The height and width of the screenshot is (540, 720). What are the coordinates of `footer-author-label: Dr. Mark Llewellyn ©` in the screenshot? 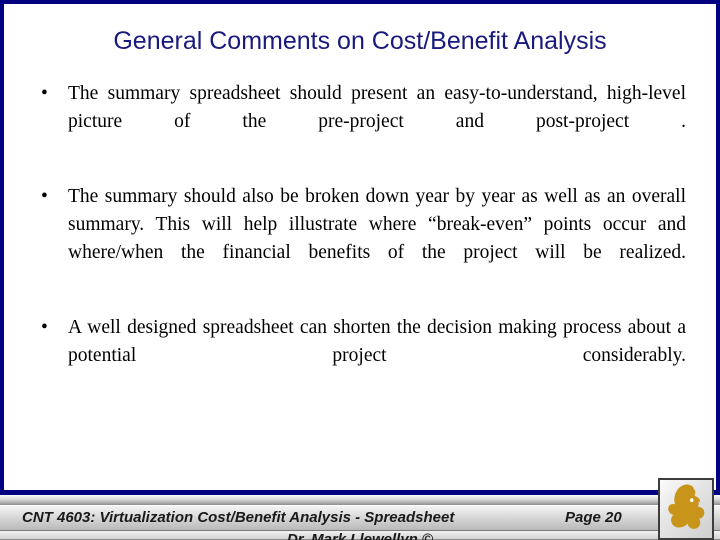 It's located at (360, 535).